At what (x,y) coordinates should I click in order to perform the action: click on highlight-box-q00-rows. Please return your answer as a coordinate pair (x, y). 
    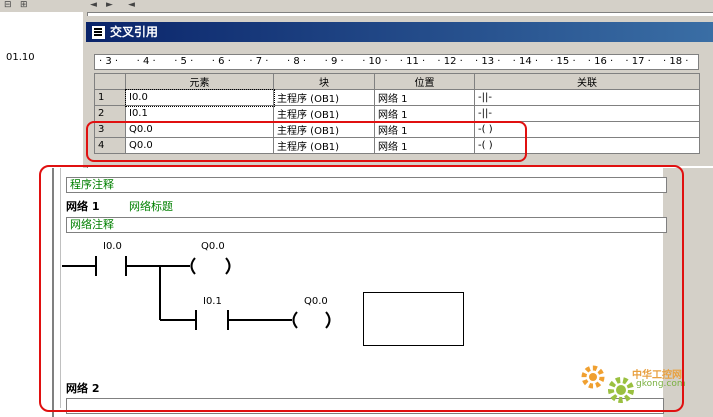
    Looking at the image, I should click on (306, 141).